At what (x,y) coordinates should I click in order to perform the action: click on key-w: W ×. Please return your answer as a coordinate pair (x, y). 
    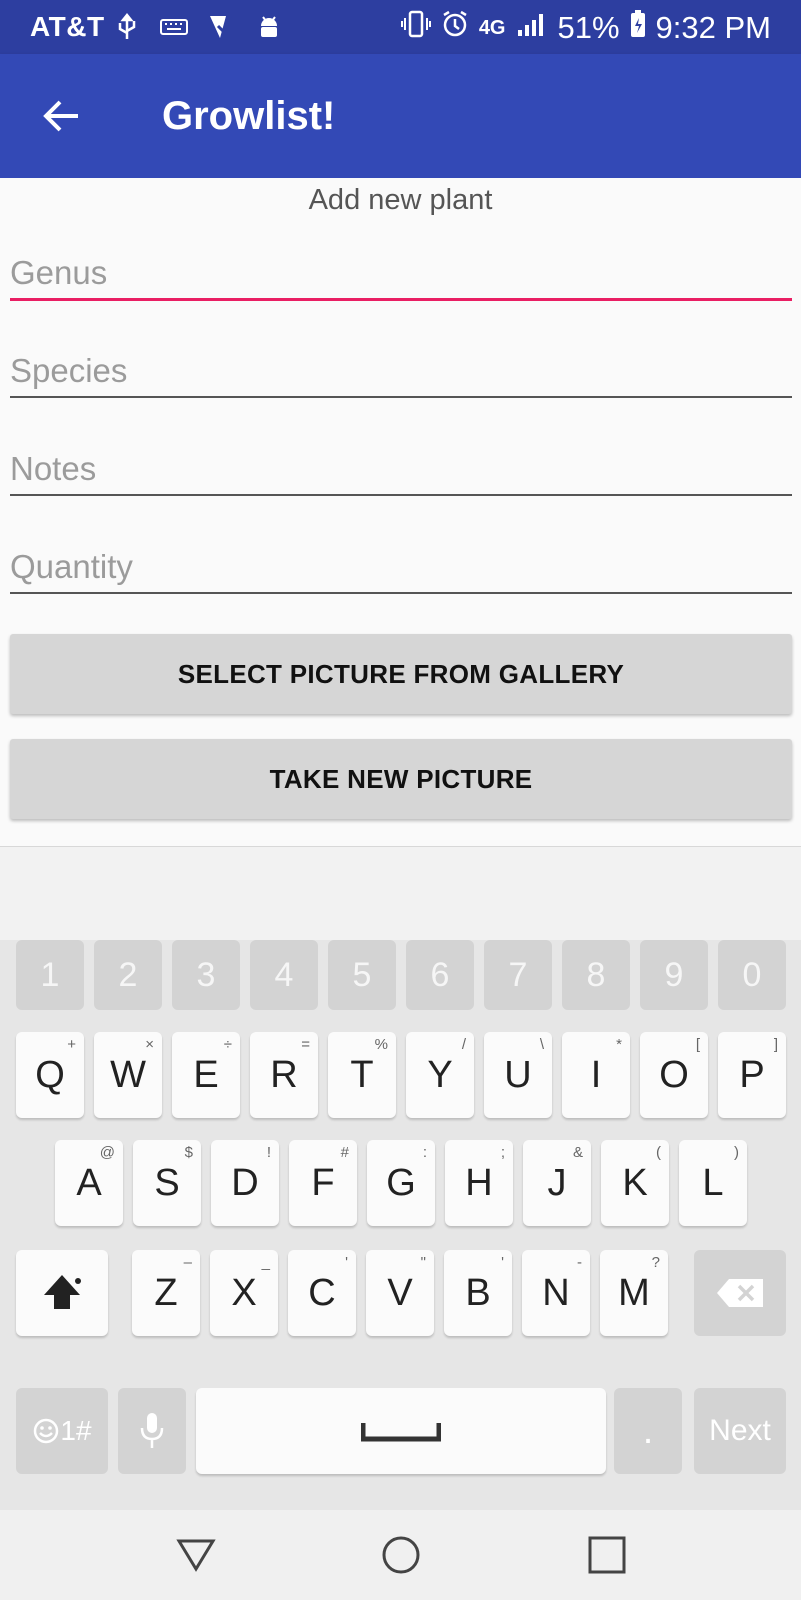
    Looking at the image, I should click on (128, 1075).